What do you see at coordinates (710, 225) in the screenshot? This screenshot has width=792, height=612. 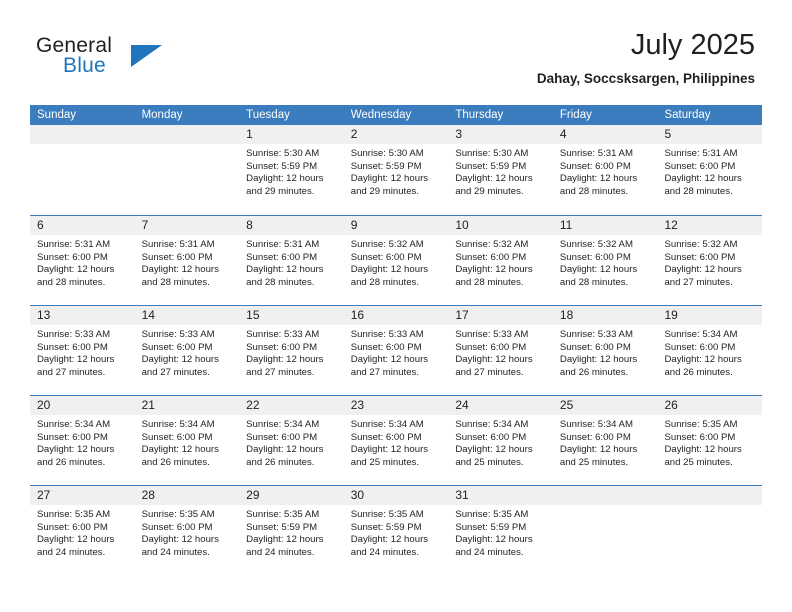 I see `day-number-band: 12` at bounding box center [710, 225].